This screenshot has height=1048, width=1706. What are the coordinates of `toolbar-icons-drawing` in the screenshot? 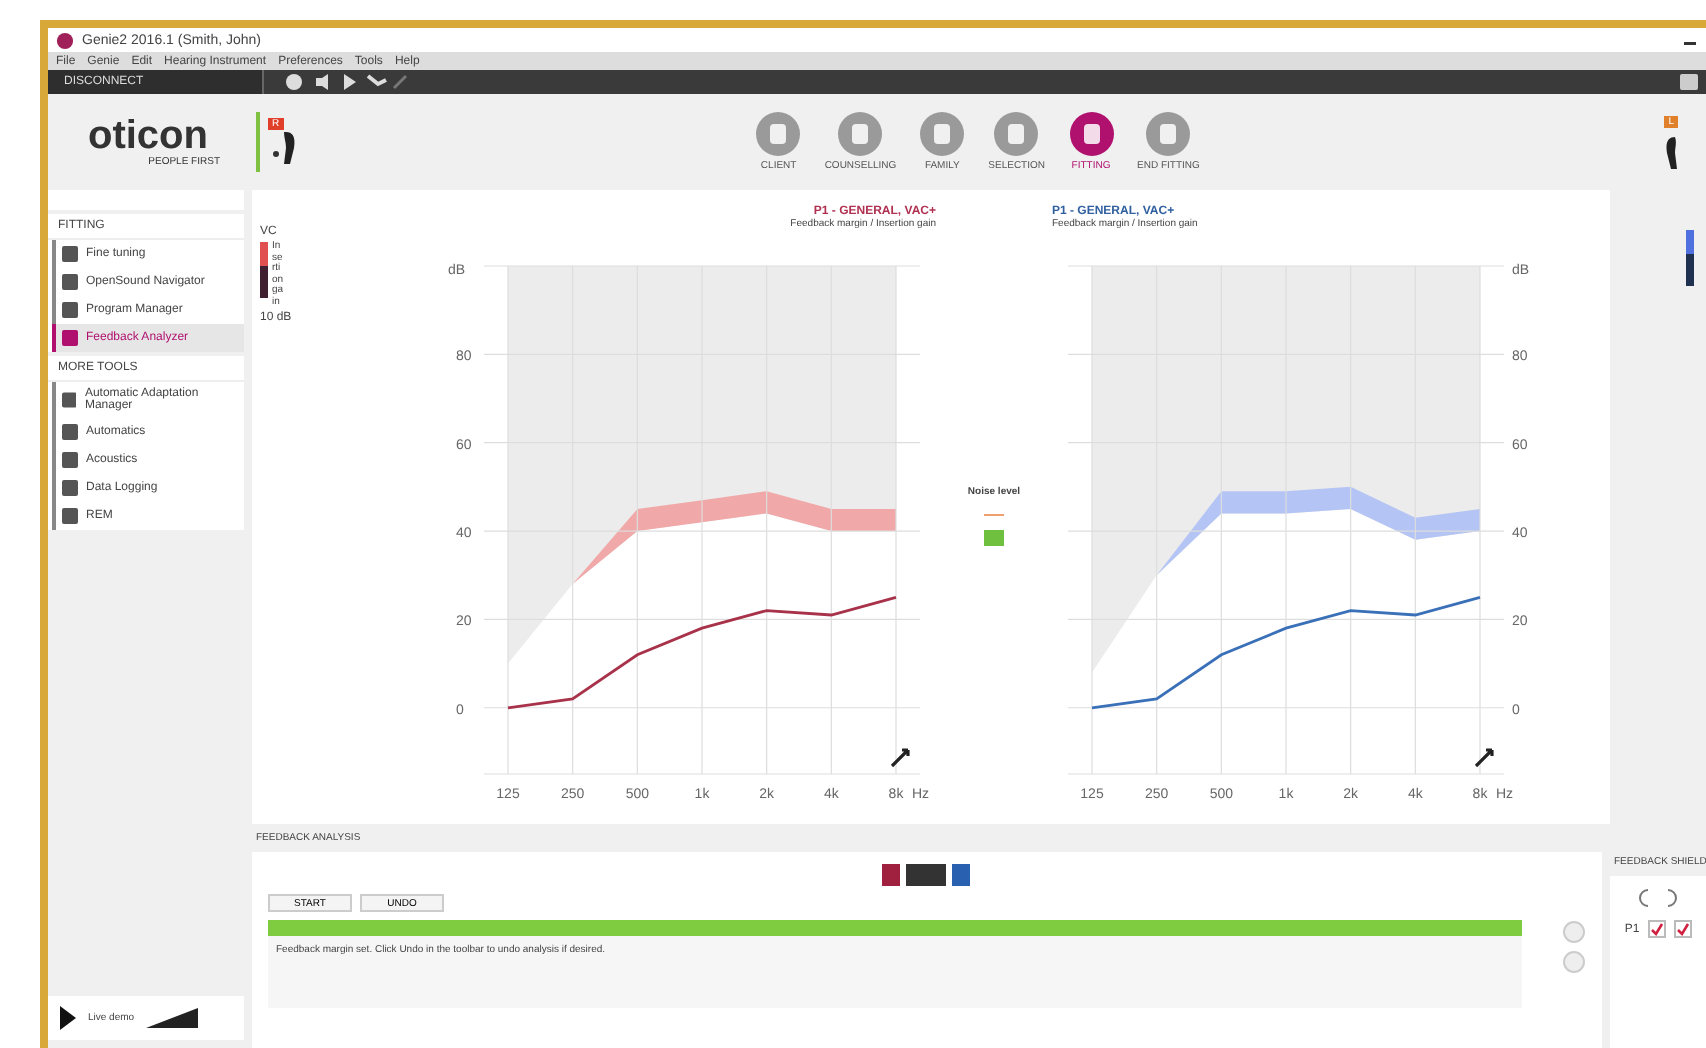 It's located at (348, 82).